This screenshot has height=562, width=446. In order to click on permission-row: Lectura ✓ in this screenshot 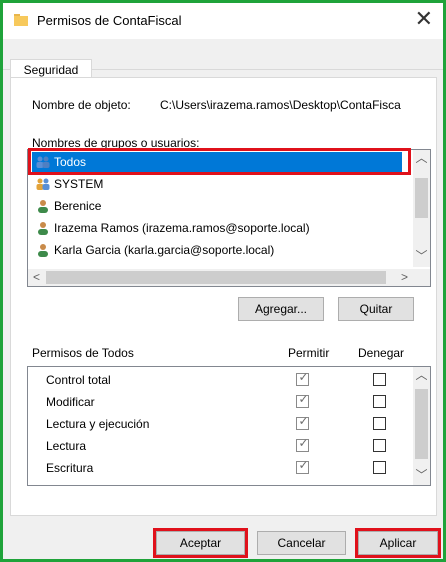, I will do `click(218, 446)`.